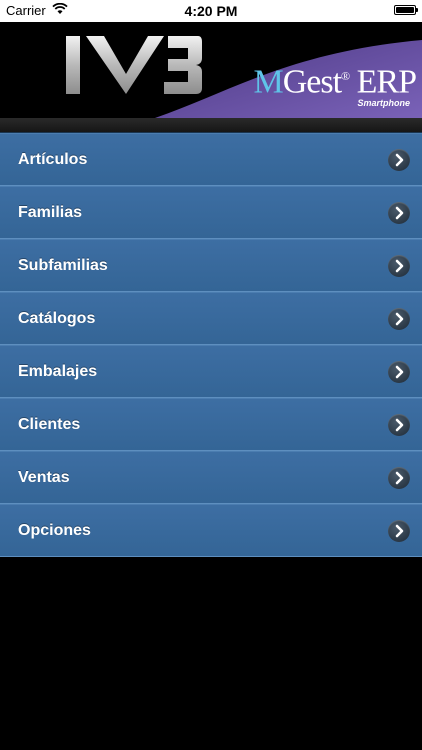 The image size is (422, 750). I want to click on menu-item-label: Ventas, so click(44, 477).